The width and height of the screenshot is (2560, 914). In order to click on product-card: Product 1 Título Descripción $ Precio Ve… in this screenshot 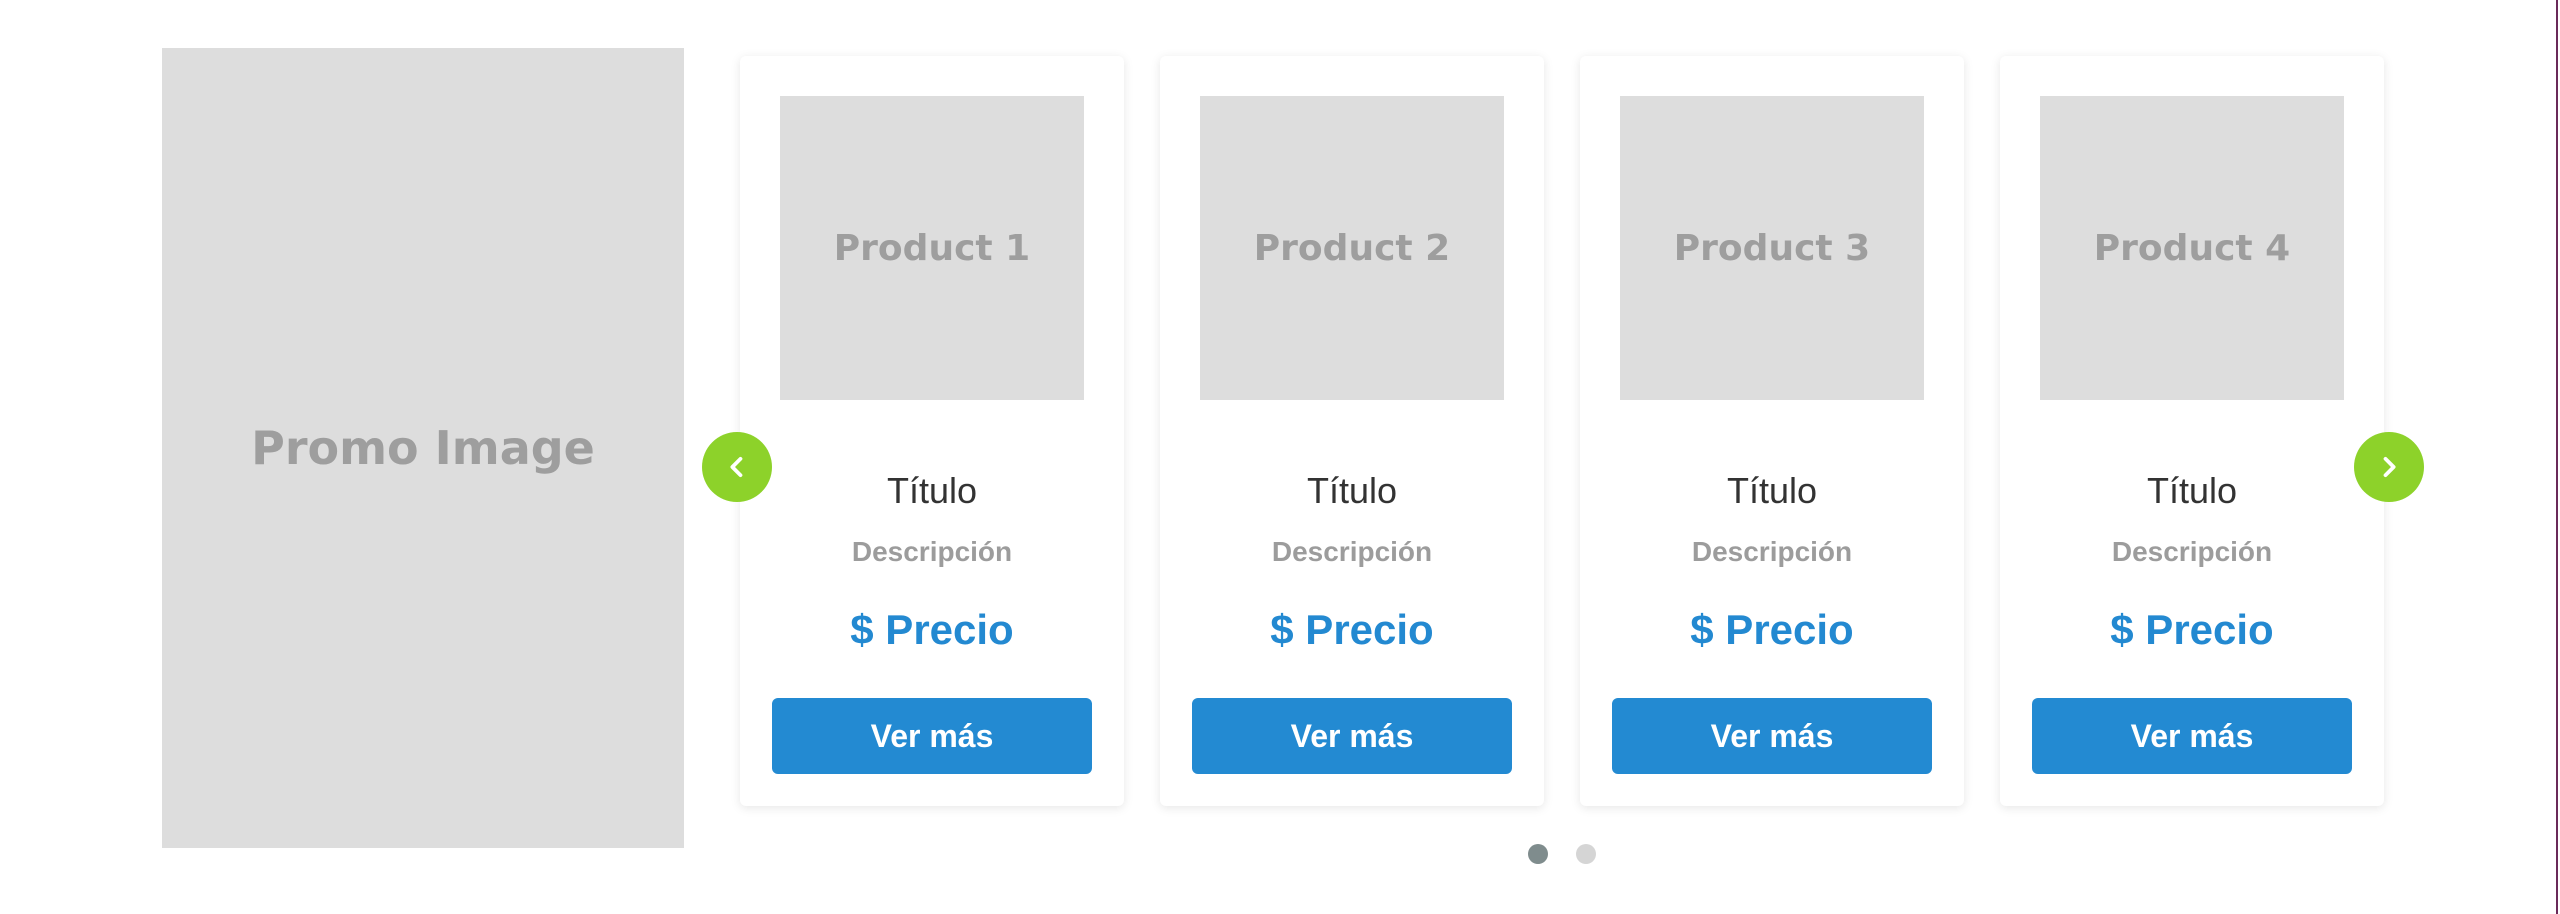, I will do `click(932, 431)`.